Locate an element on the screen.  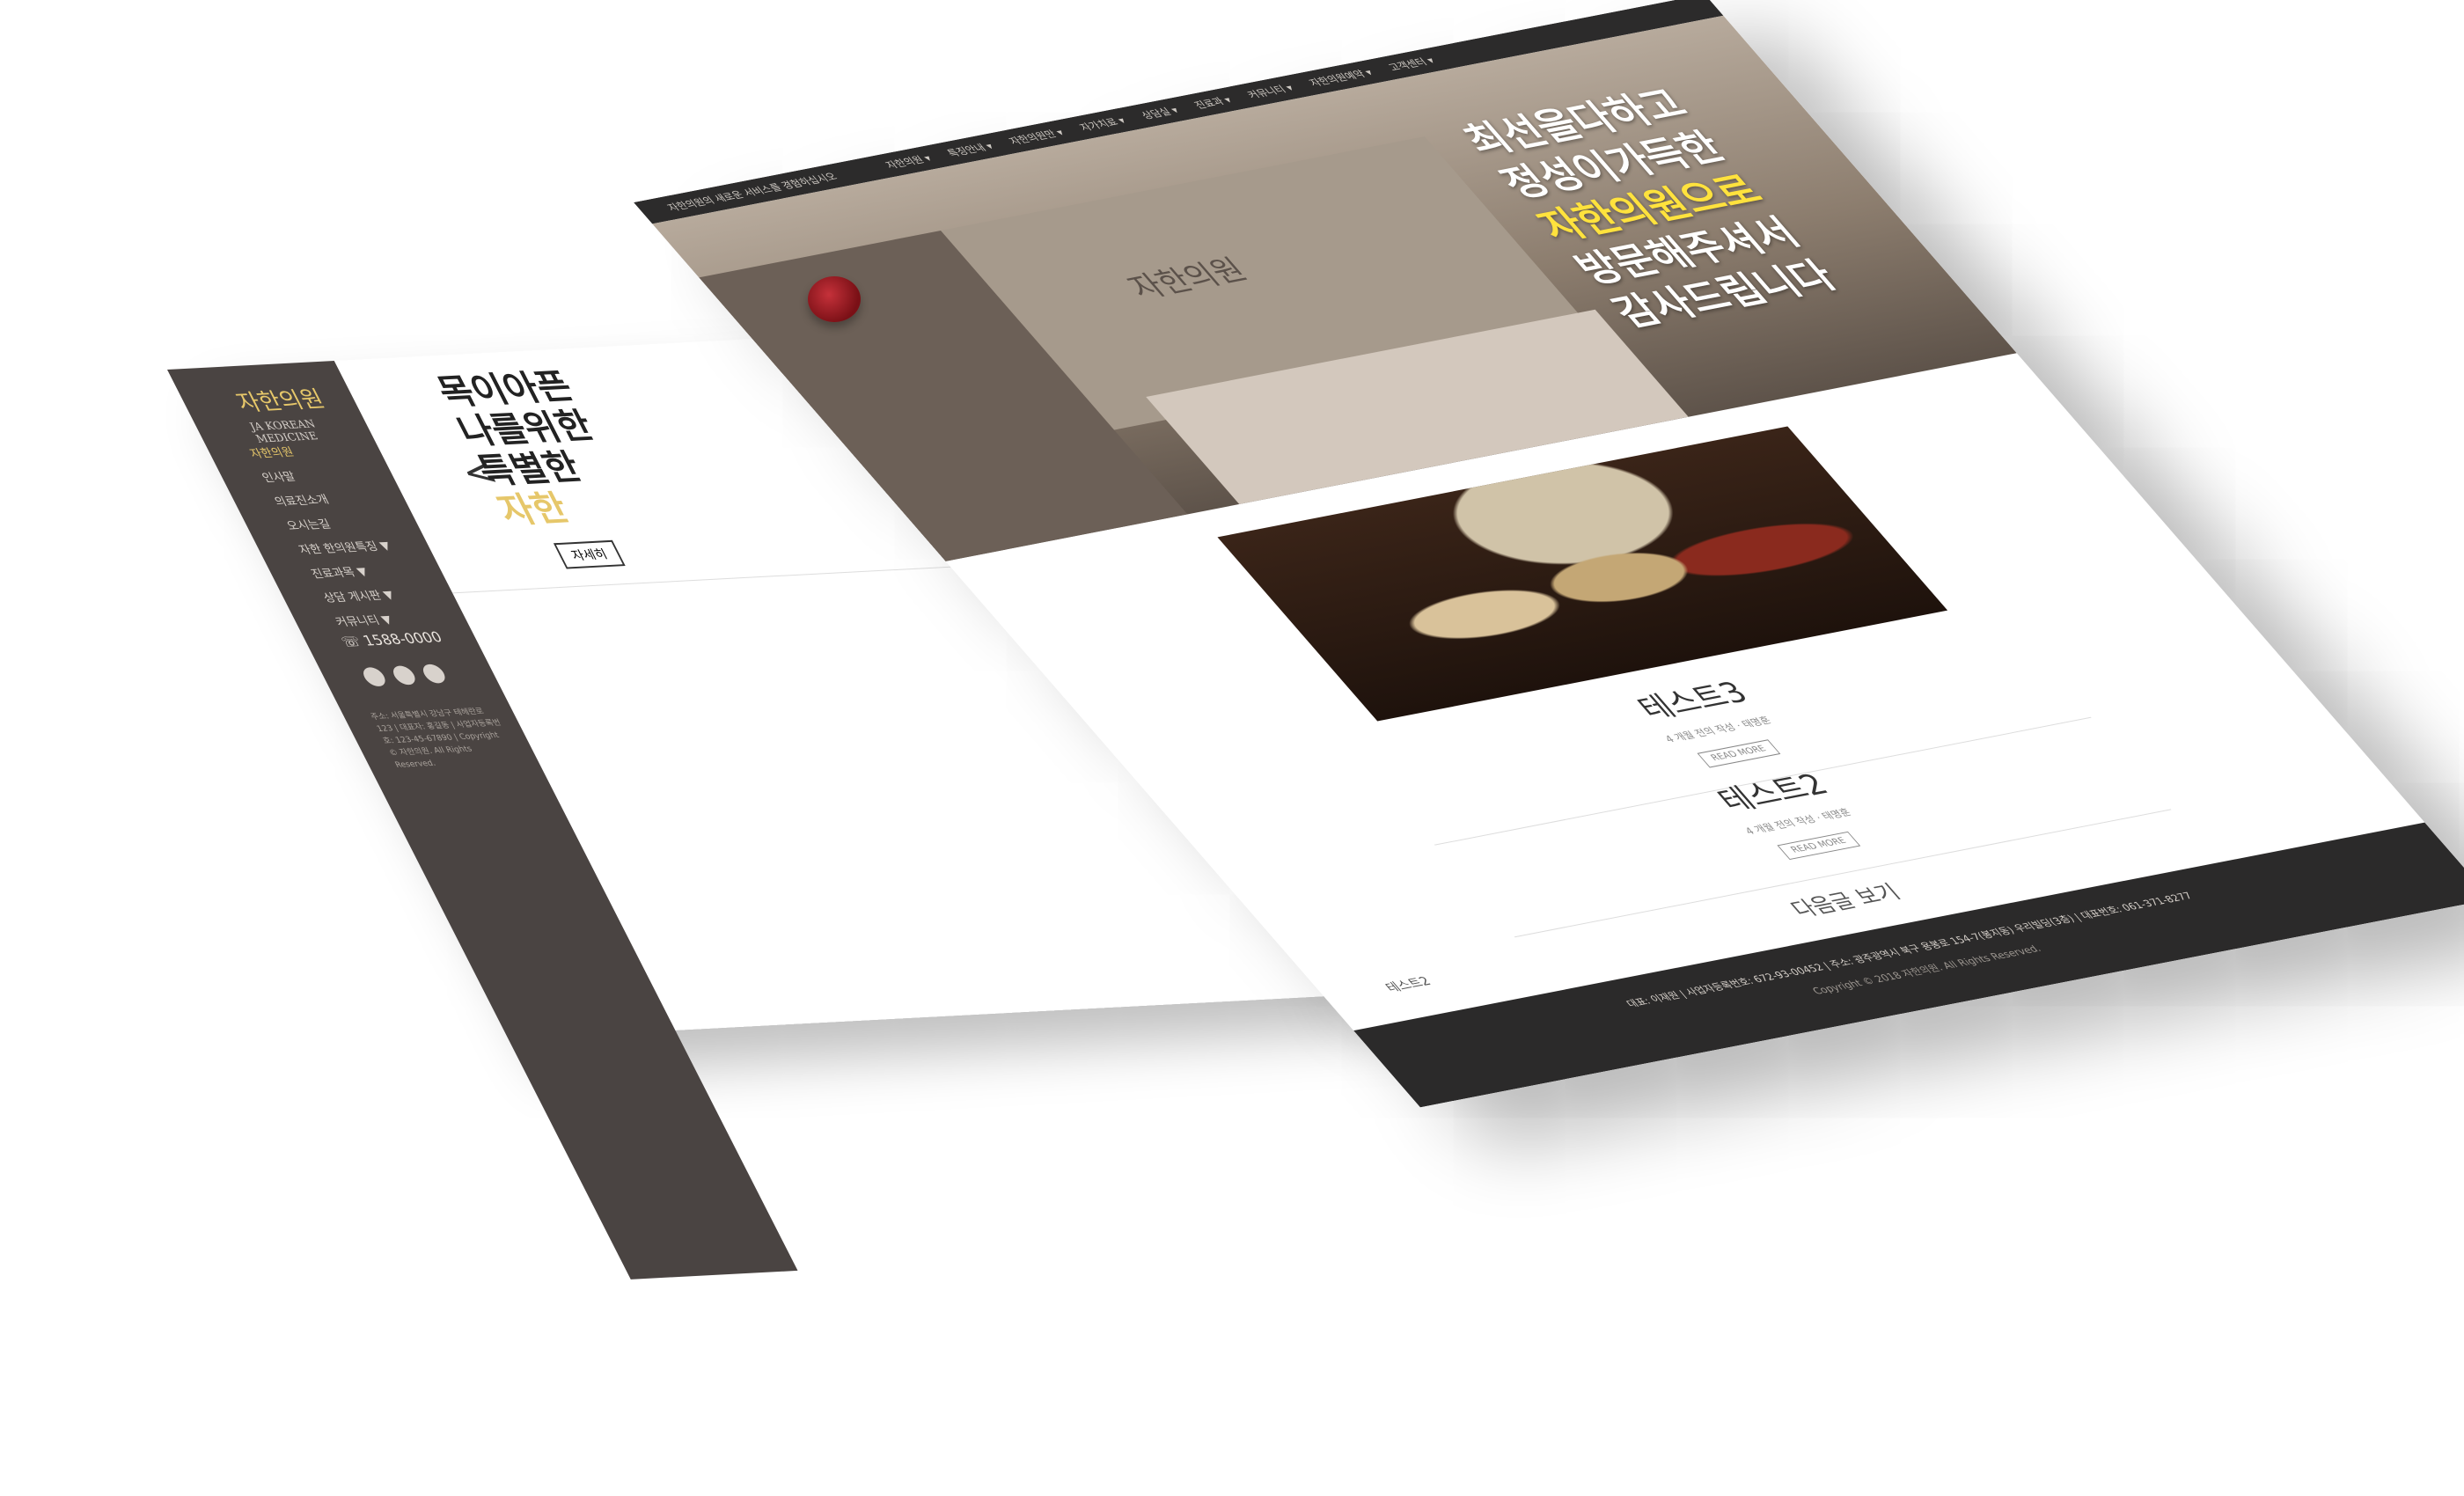
next-post-link: 다음글 보기 is located at coordinates (1844, 899).